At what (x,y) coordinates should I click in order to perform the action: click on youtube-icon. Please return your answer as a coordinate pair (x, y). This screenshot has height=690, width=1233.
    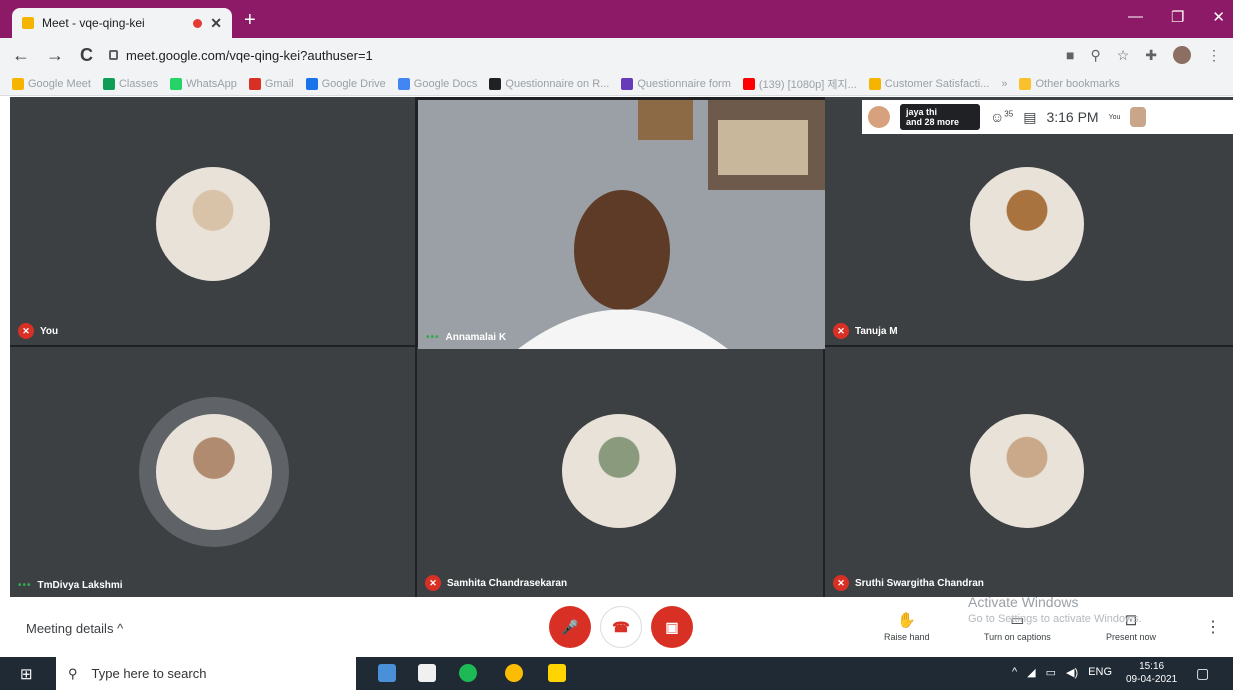
    Looking at the image, I should click on (748, 83).